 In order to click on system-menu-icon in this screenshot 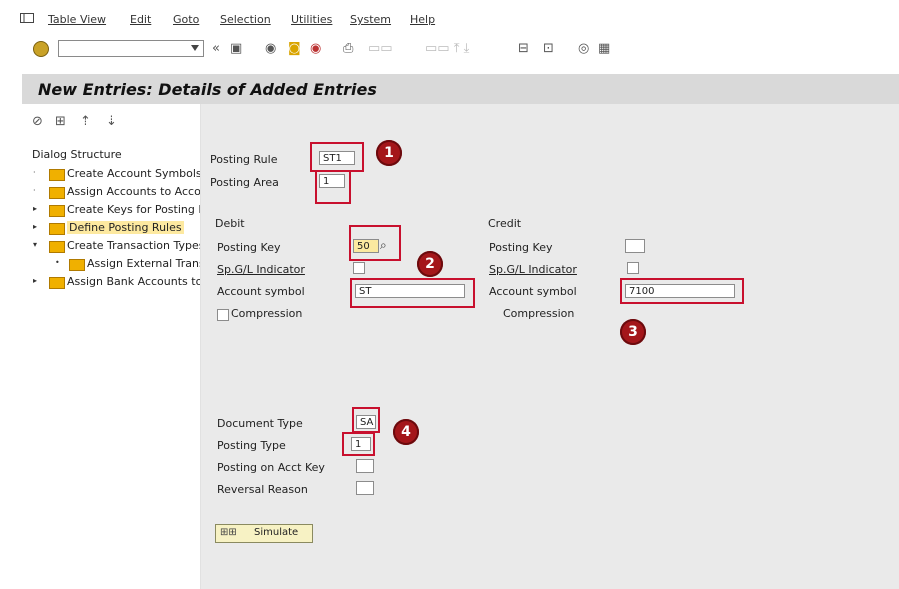, I will do `click(27, 18)`.